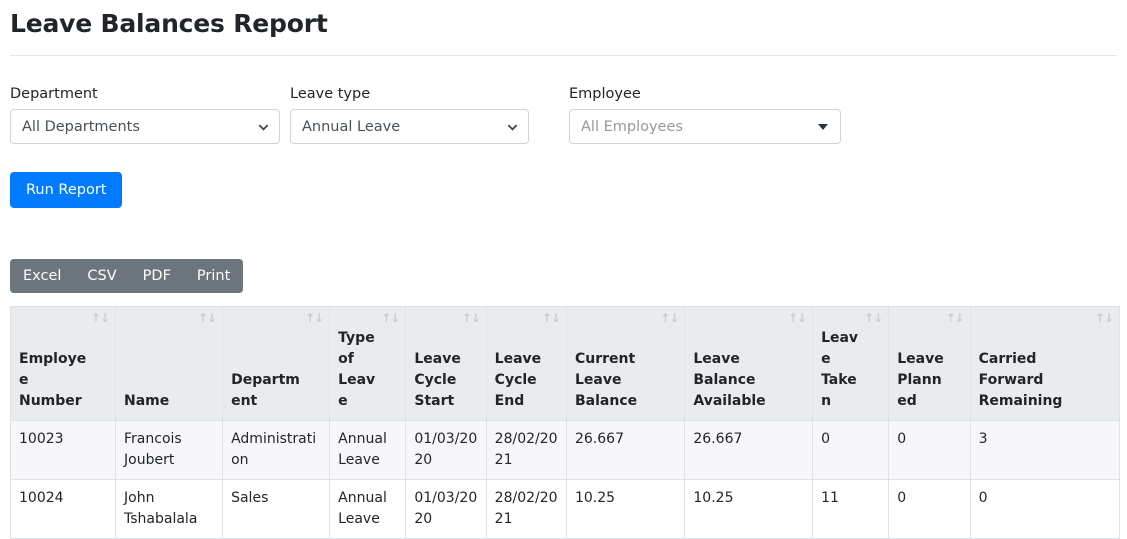  What do you see at coordinates (409, 126) in the screenshot?
I see `leave-type-select: Annual Leave` at bounding box center [409, 126].